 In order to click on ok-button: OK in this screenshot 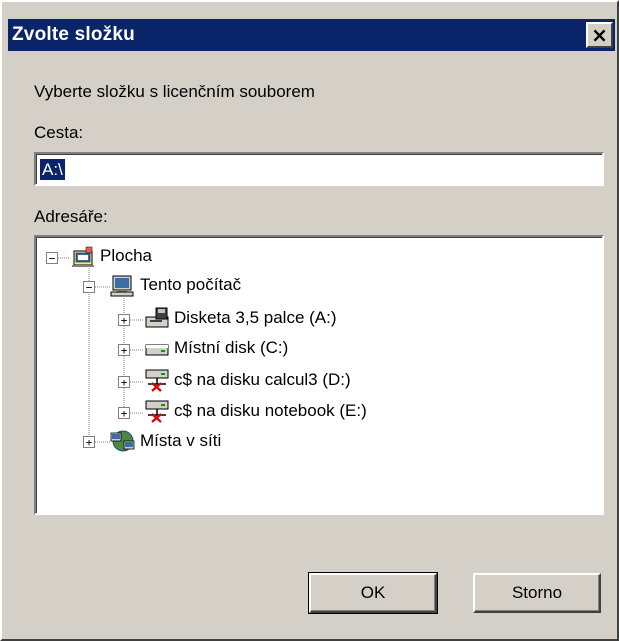, I will do `click(373, 593)`.